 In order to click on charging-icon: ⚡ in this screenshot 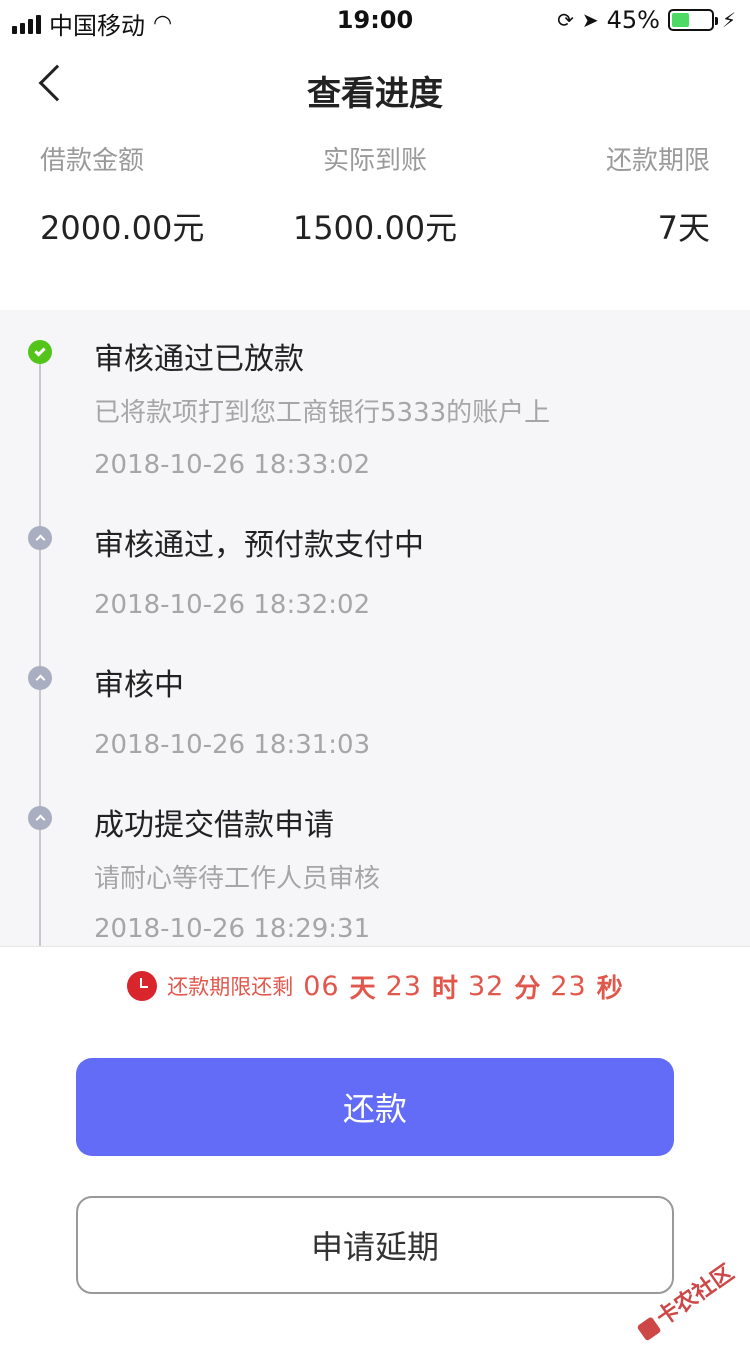, I will do `click(728, 20)`.